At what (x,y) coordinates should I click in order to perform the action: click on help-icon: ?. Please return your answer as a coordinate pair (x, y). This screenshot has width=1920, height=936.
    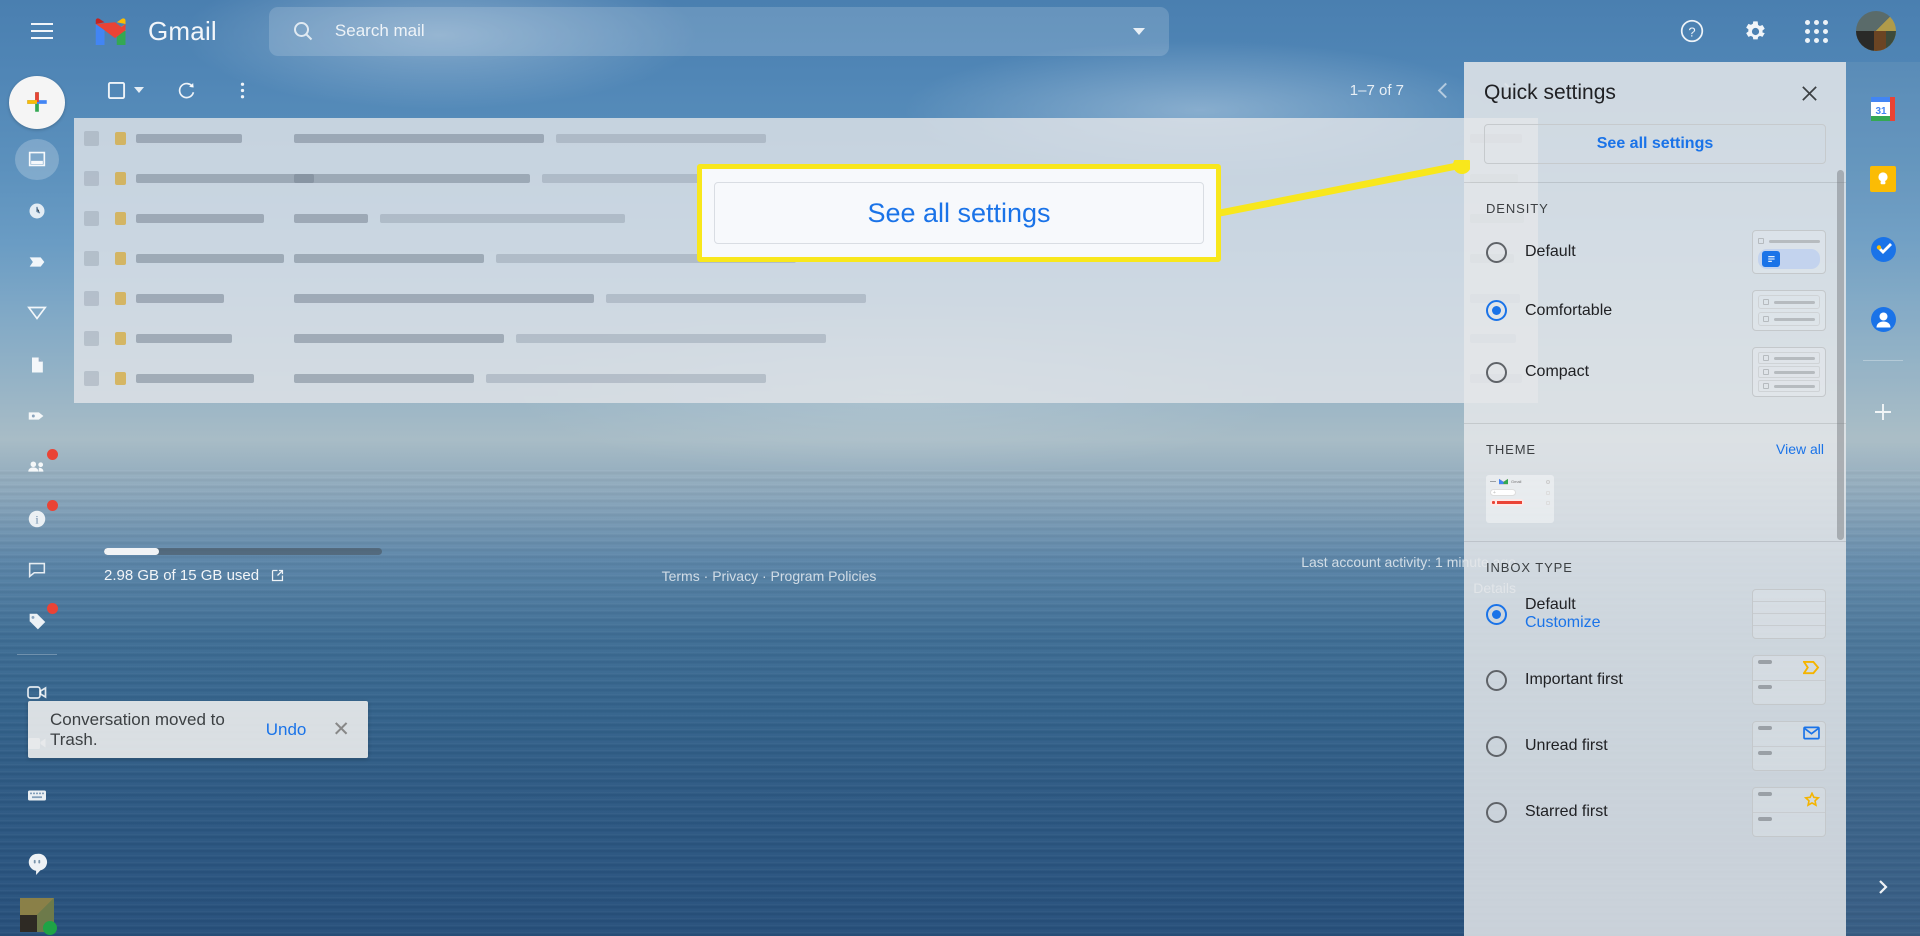
    Looking at the image, I should click on (1692, 31).